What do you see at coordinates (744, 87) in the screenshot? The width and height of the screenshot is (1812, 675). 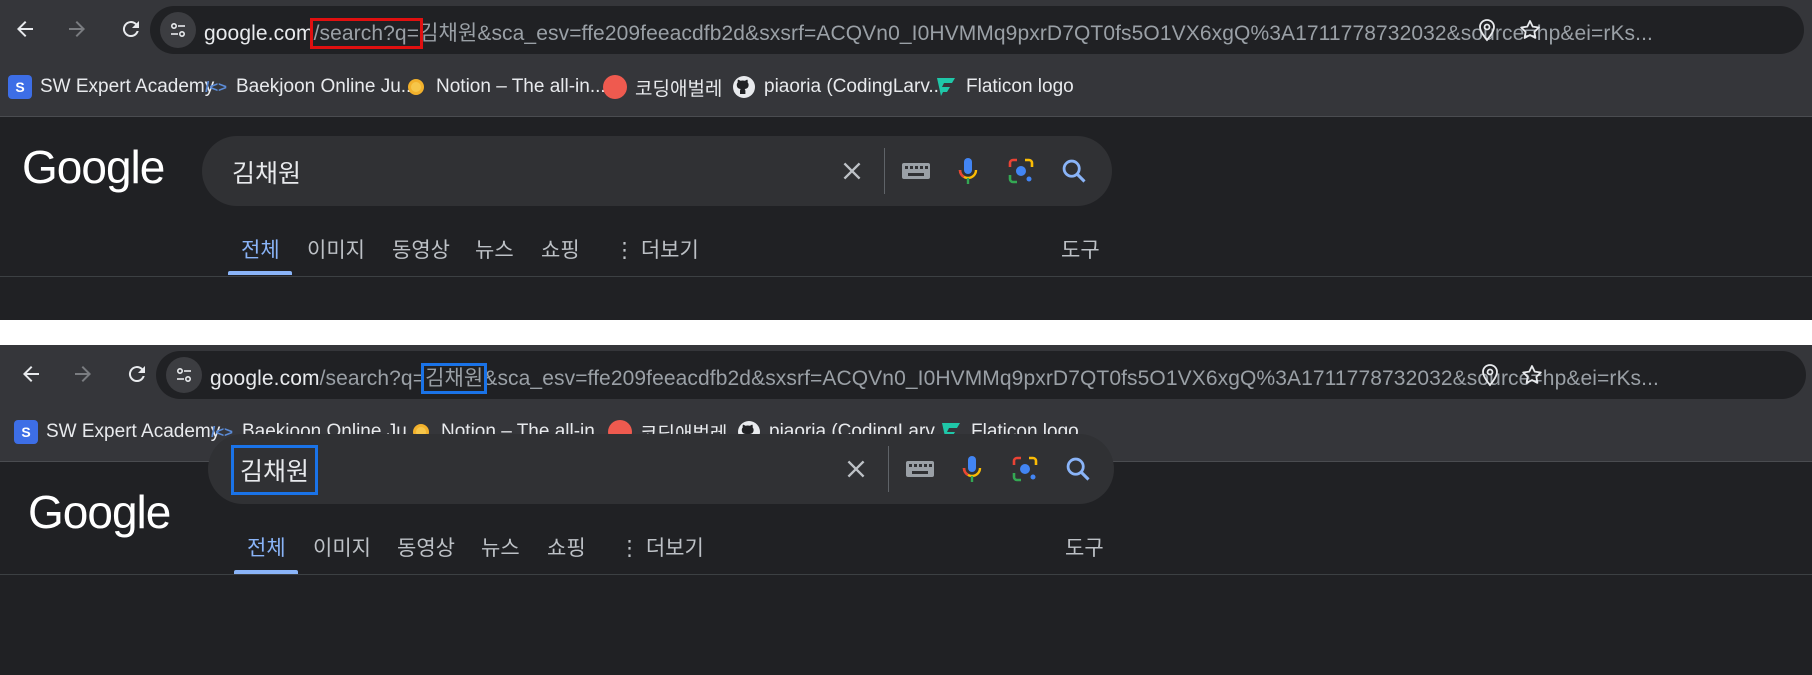 I see `github-icon` at bounding box center [744, 87].